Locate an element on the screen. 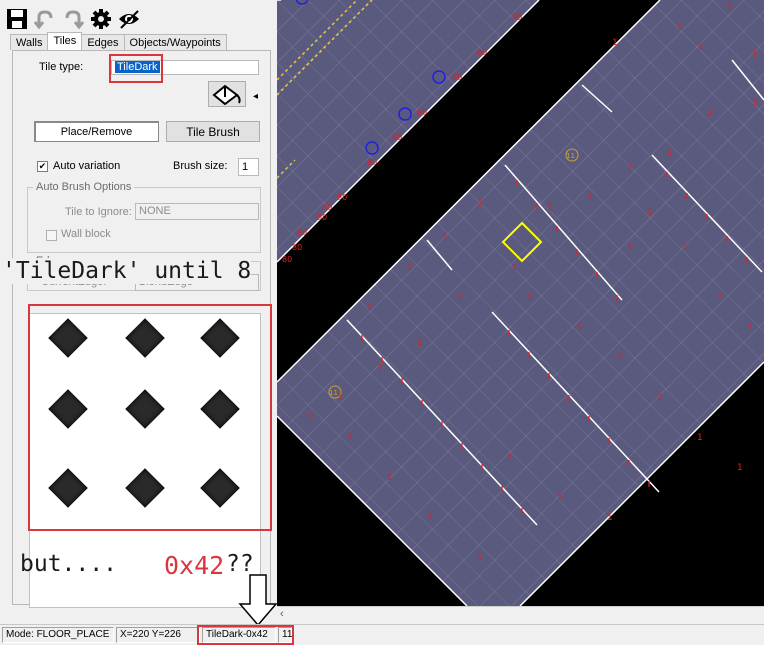  tab-bar: Walls Tiles Edges Objects/Waypoints is located at coordinates (118, 41).